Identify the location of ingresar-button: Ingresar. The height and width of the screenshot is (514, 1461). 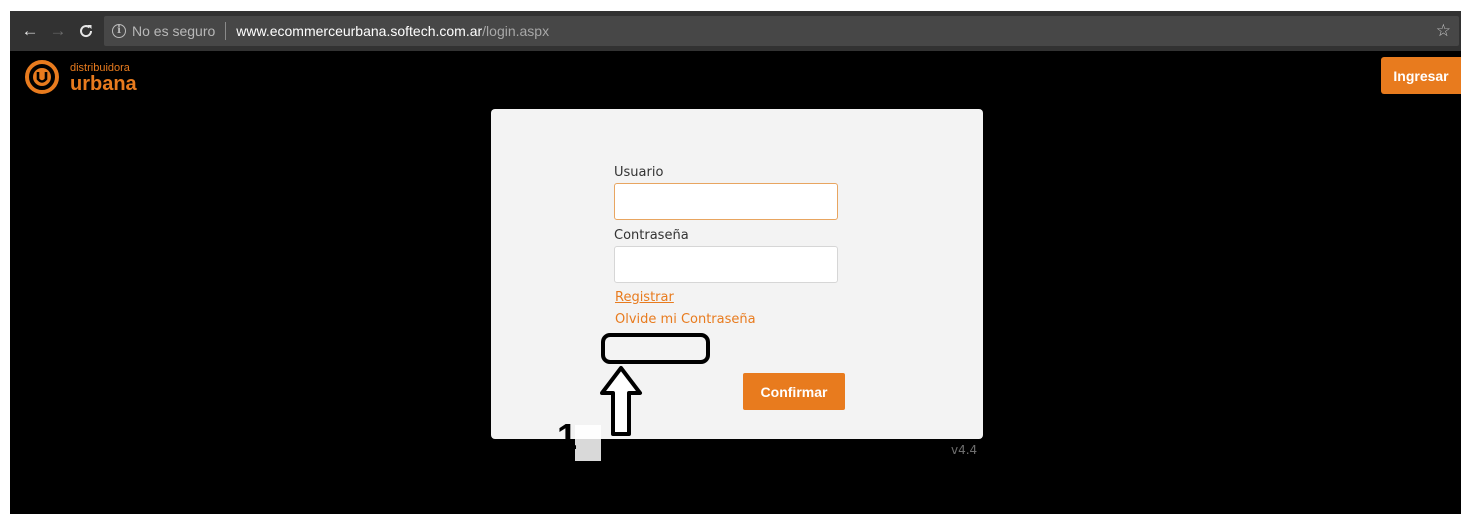
(1421, 75).